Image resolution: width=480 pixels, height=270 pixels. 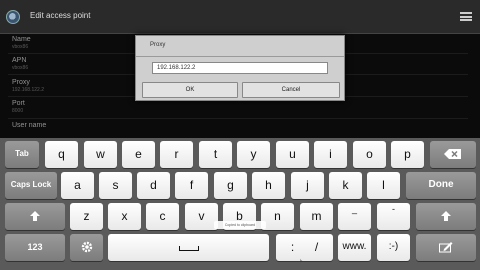 What do you see at coordinates (354, 247) in the screenshot?
I see `www-key: www.` at bounding box center [354, 247].